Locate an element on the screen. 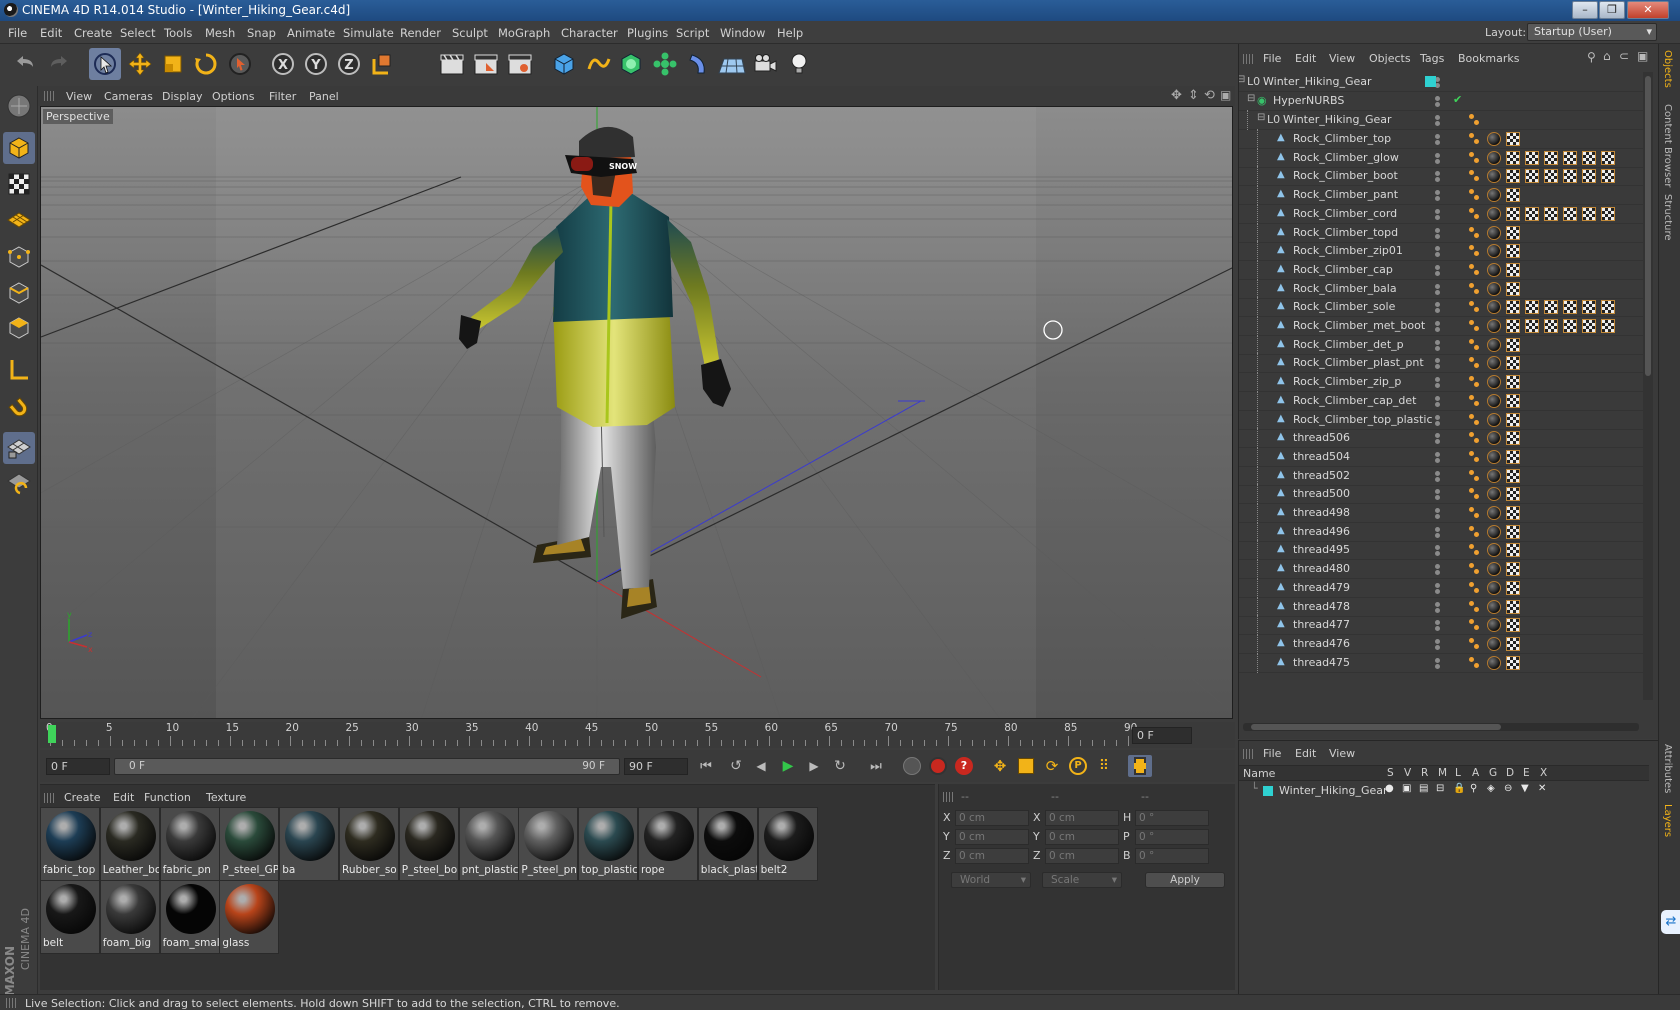 The width and height of the screenshot is (1680, 1010). objects-menu-edit: Edit is located at coordinates (1305, 58).